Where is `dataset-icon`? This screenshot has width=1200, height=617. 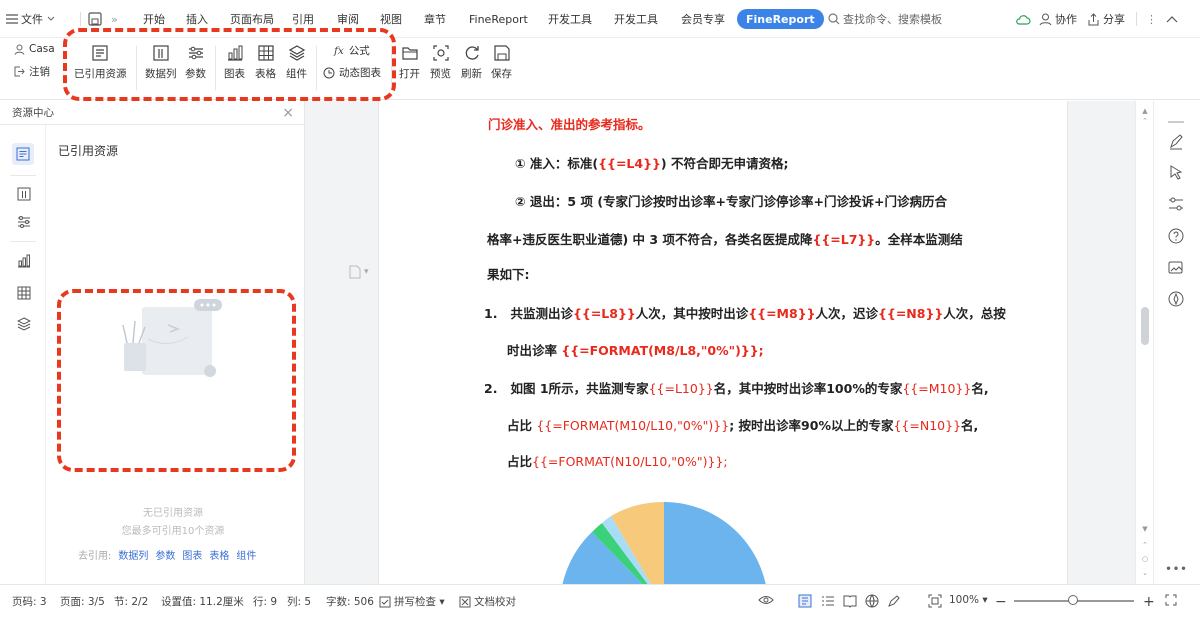
dataset-icon is located at coordinates (24, 194).